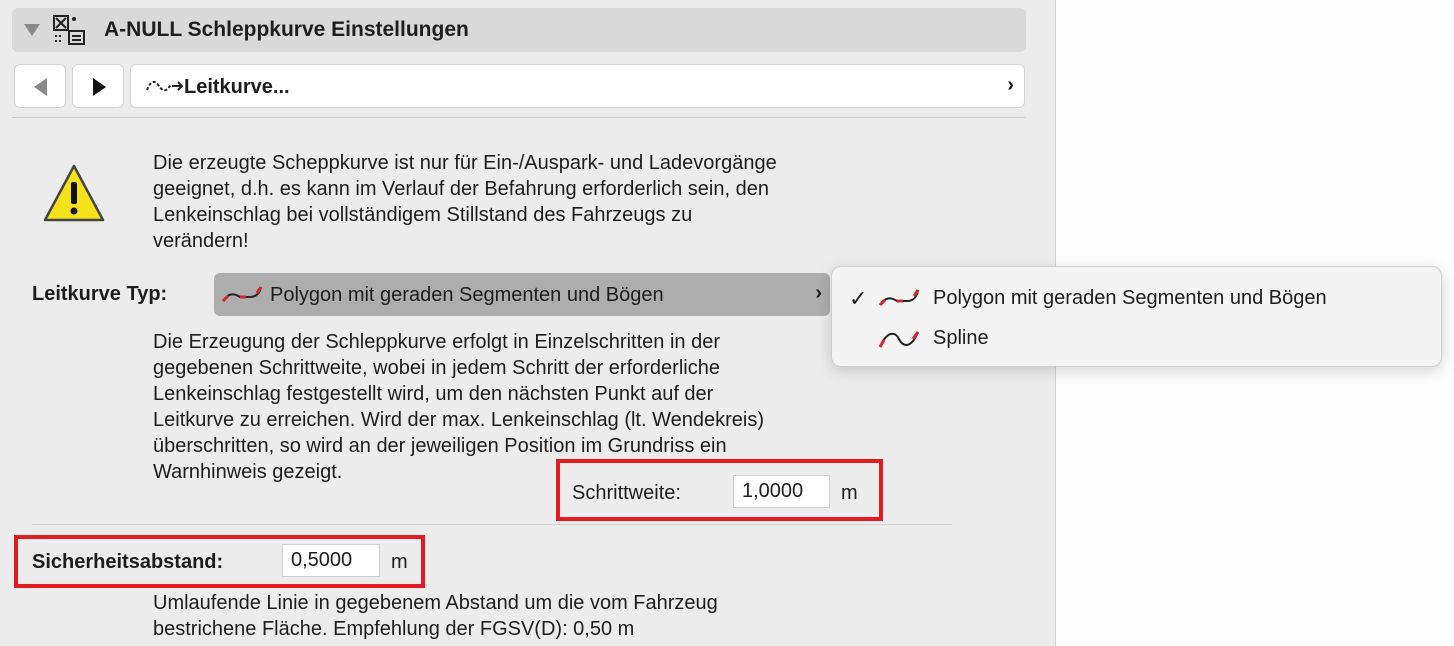  What do you see at coordinates (577, 86) in the screenshot?
I see `page-selector: Leitkurve... ›` at bounding box center [577, 86].